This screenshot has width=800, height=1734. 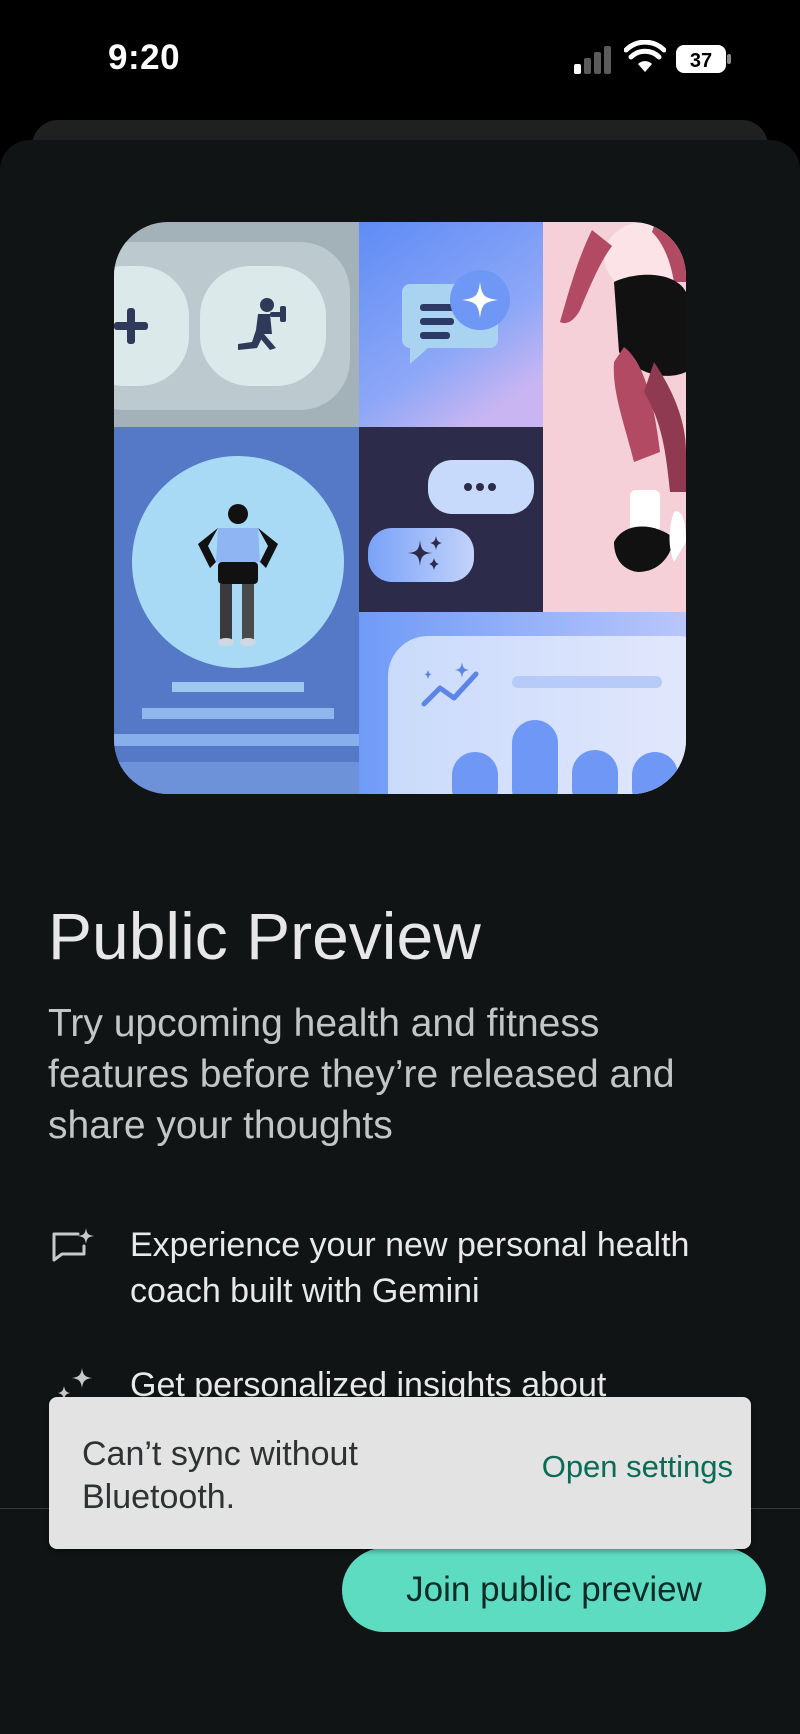 What do you see at coordinates (144, 57) in the screenshot?
I see `status-time: 9:20` at bounding box center [144, 57].